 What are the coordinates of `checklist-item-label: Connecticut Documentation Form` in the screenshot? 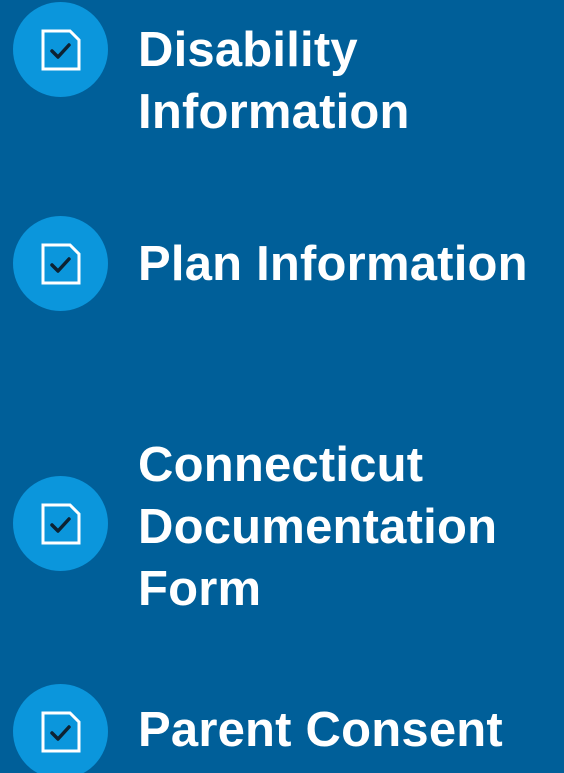 It's located at (318, 527).